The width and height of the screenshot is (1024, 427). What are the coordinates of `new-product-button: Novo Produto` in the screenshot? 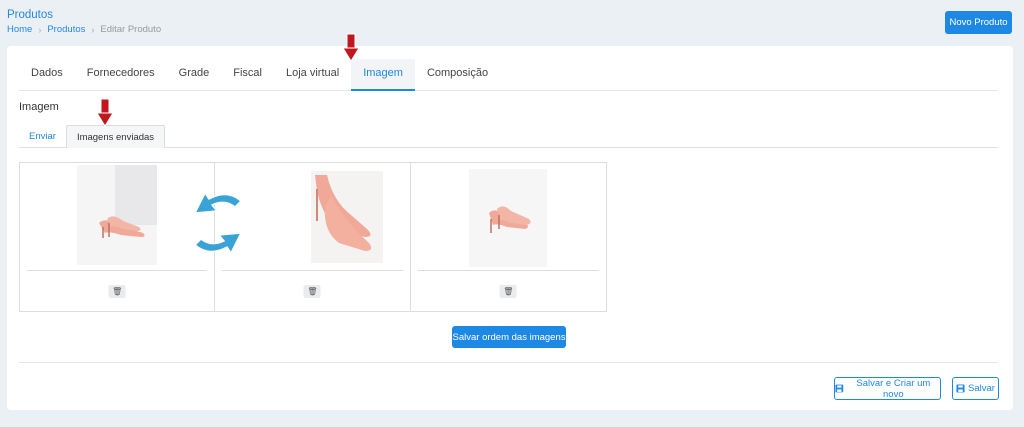 It's located at (978, 22).